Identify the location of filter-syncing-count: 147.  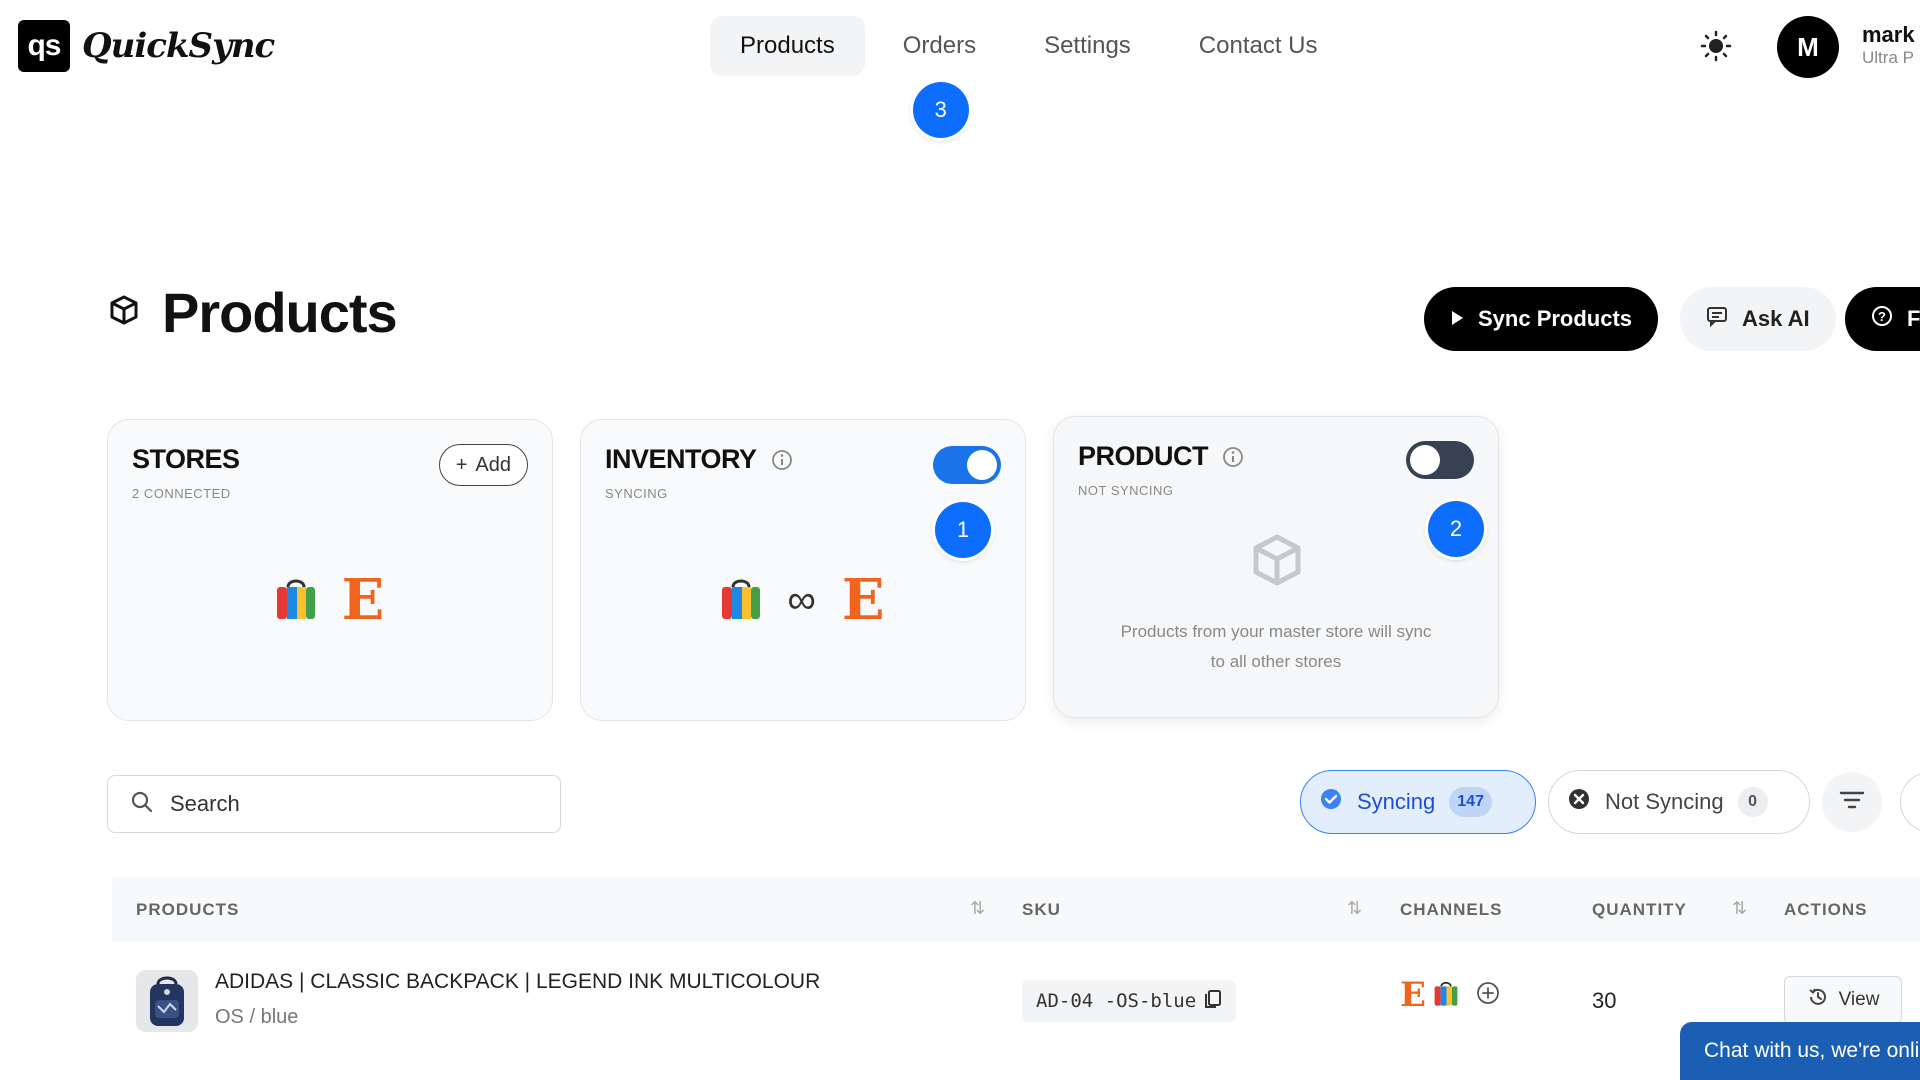
(1470, 802).